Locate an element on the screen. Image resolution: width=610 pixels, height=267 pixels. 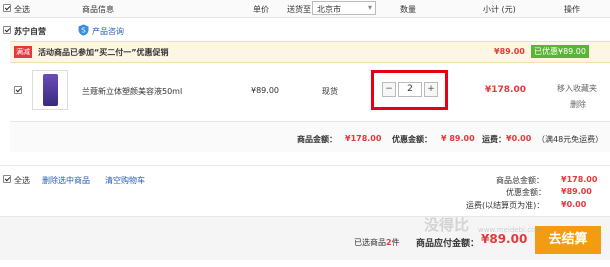
product-consult-link: 产品咨询 is located at coordinates (108, 31).